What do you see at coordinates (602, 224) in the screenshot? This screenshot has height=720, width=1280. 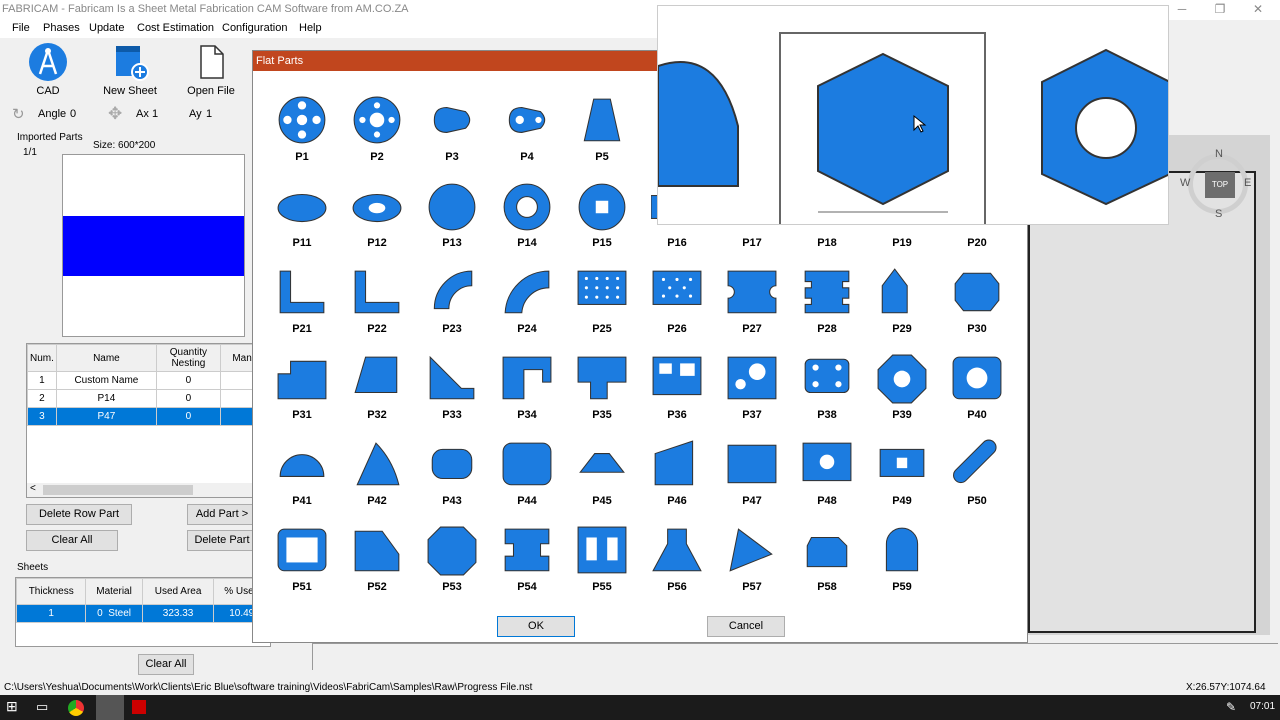 I see `part-p15: P15` at bounding box center [602, 224].